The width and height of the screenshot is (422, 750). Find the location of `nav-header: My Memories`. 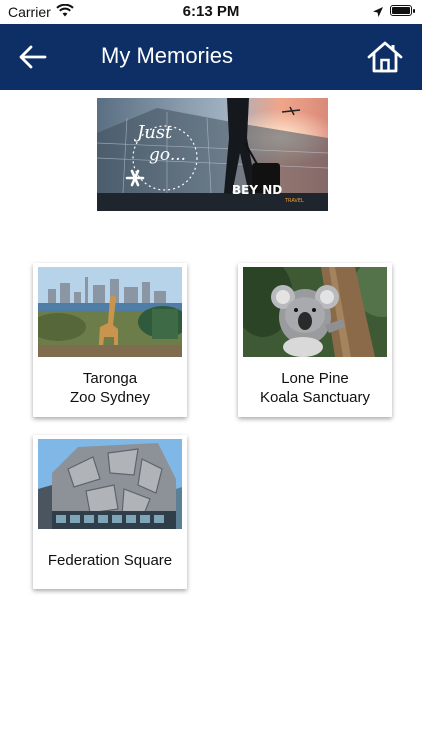

nav-header: My Memories is located at coordinates (211, 57).